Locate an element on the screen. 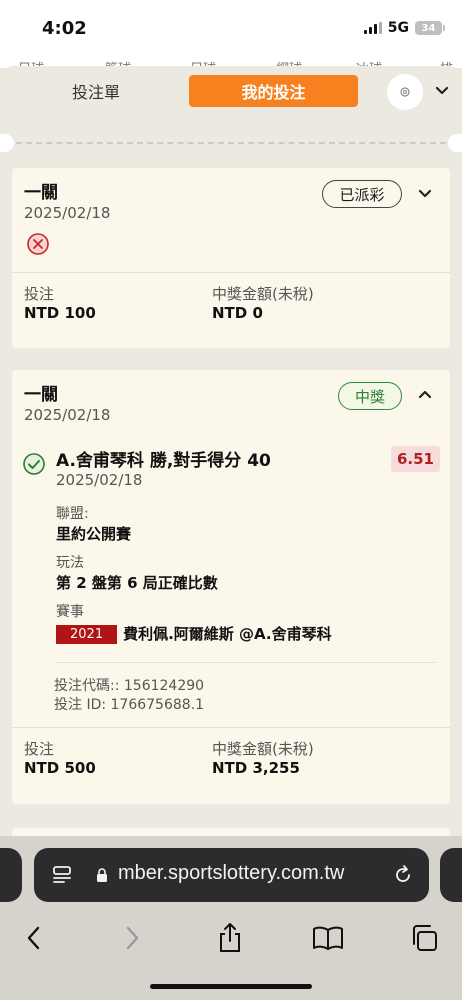 This screenshot has width=462, height=1000. tab-mybets: 我的投注 is located at coordinates (273, 91).